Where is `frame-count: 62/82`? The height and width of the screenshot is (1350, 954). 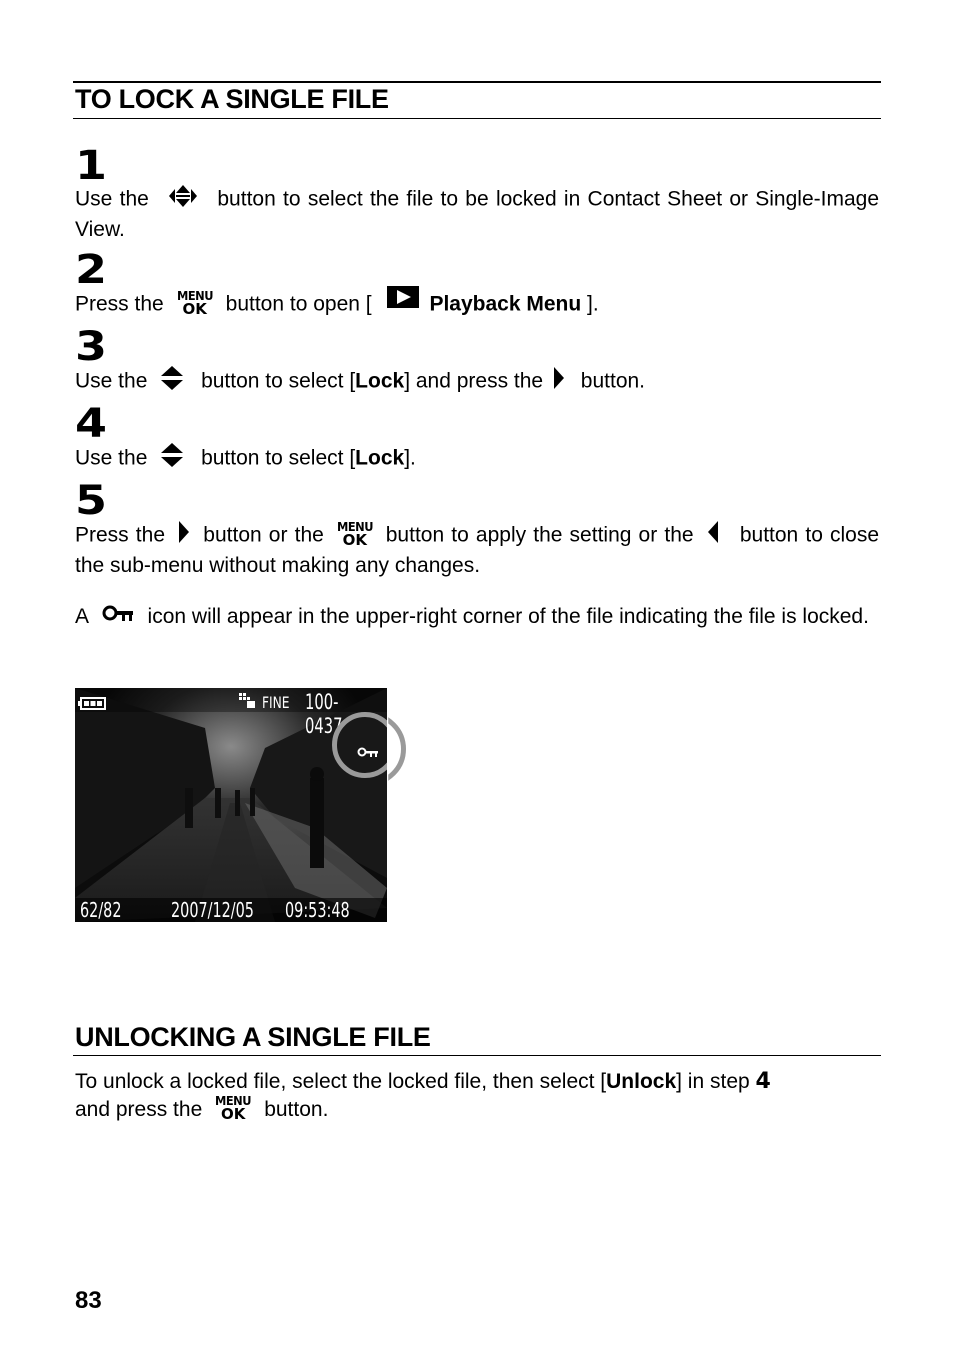 frame-count: 62/82 is located at coordinates (101, 910).